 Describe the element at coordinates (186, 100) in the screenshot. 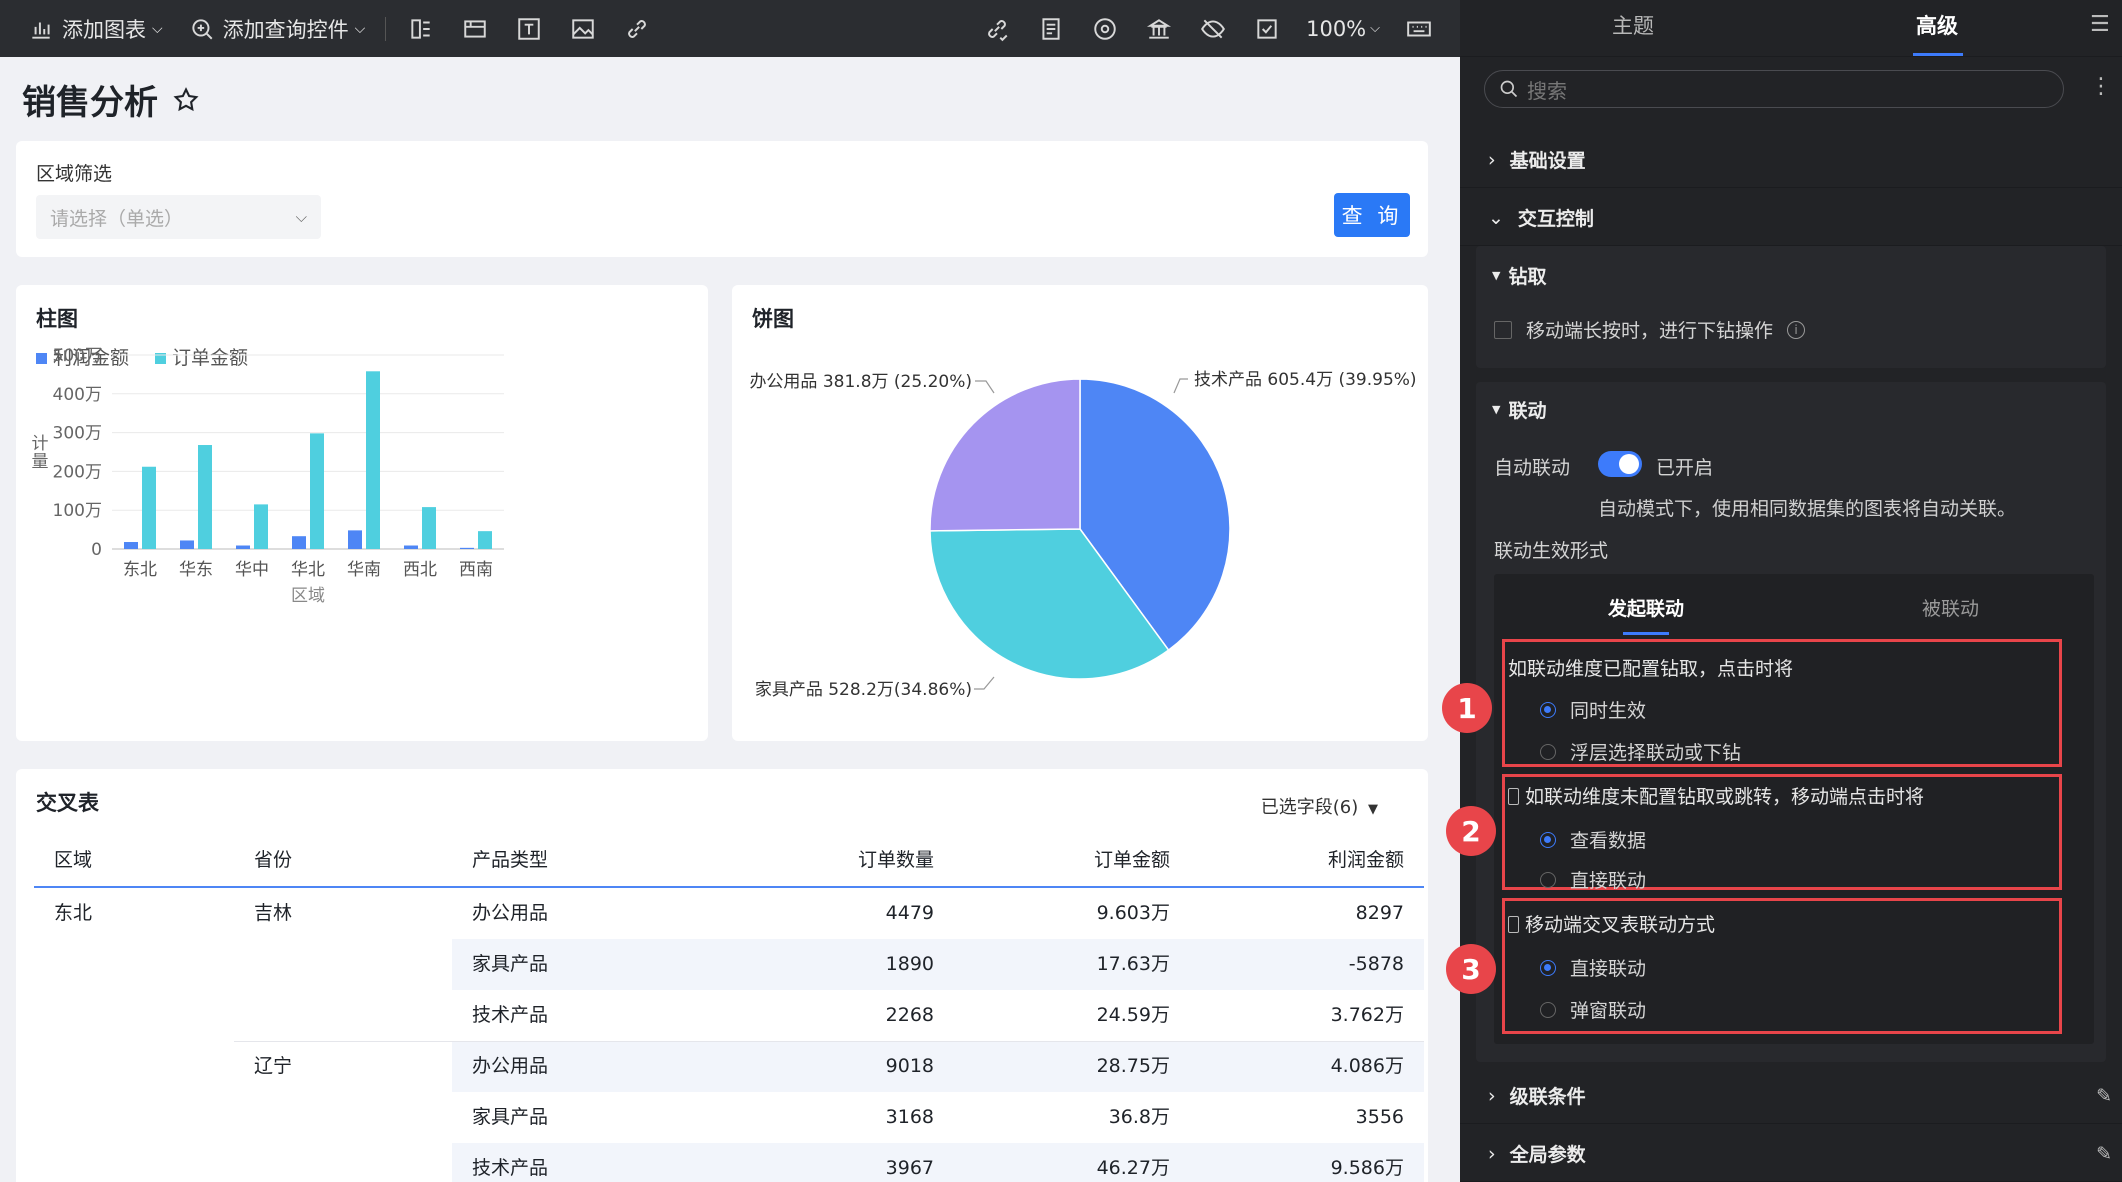

I see `star-icon` at that location.